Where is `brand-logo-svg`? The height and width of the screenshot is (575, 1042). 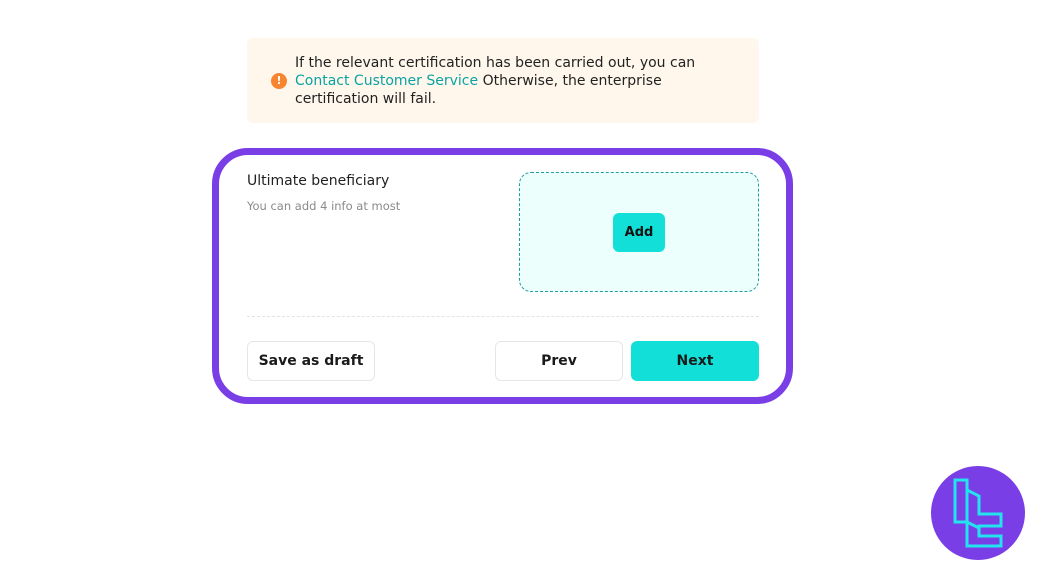 brand-logo-svg is located at coordinates (978, 513).